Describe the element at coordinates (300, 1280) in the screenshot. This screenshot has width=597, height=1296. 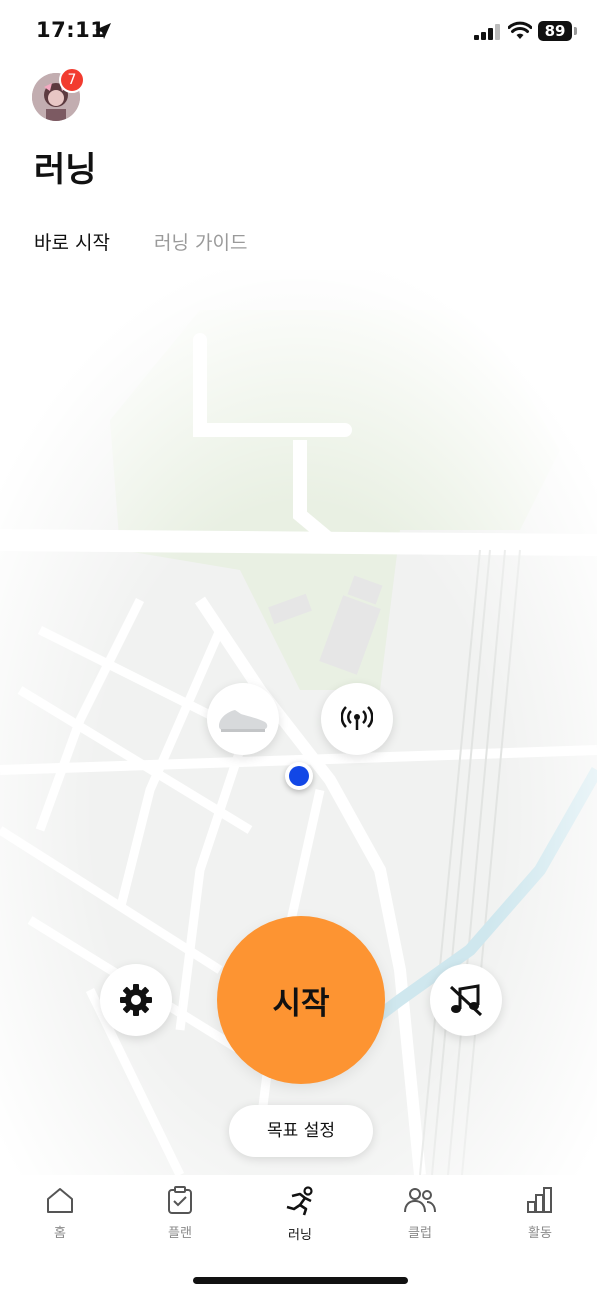
I see `home-indicator` at that location.